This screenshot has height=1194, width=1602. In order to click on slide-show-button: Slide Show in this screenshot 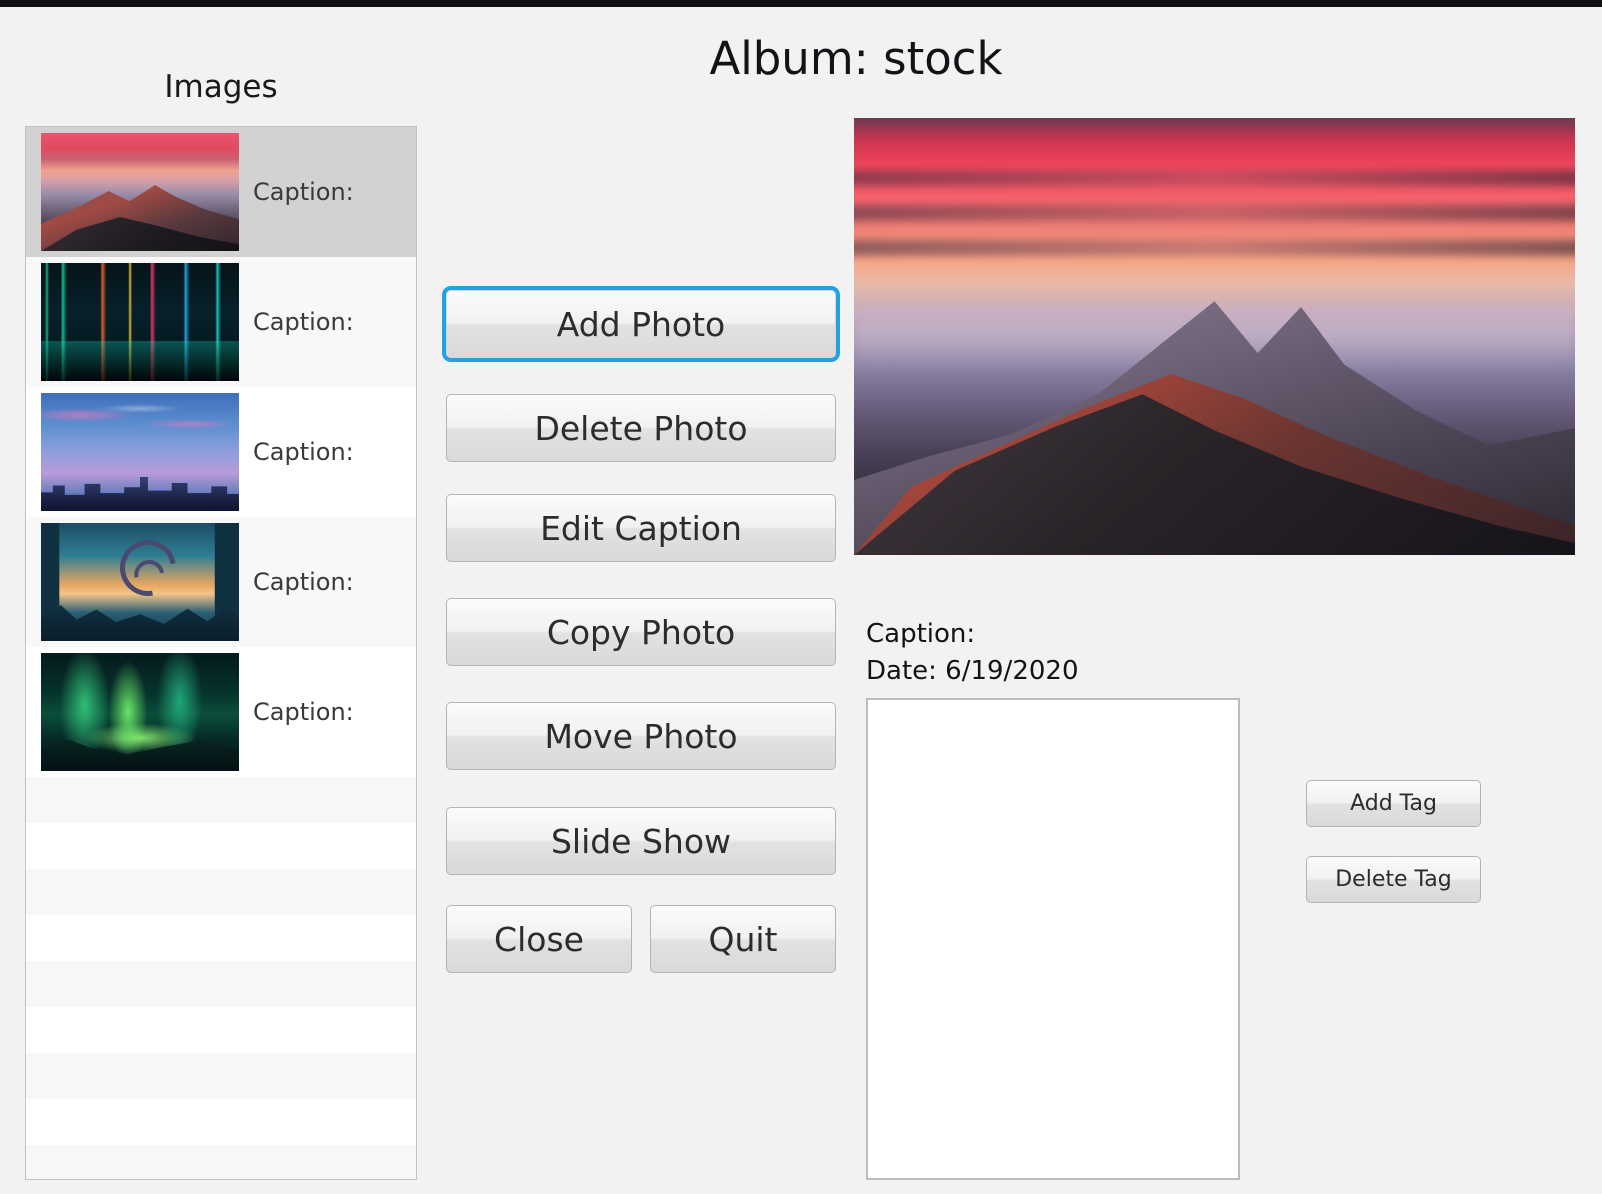, I will do `click(641, 841)`.